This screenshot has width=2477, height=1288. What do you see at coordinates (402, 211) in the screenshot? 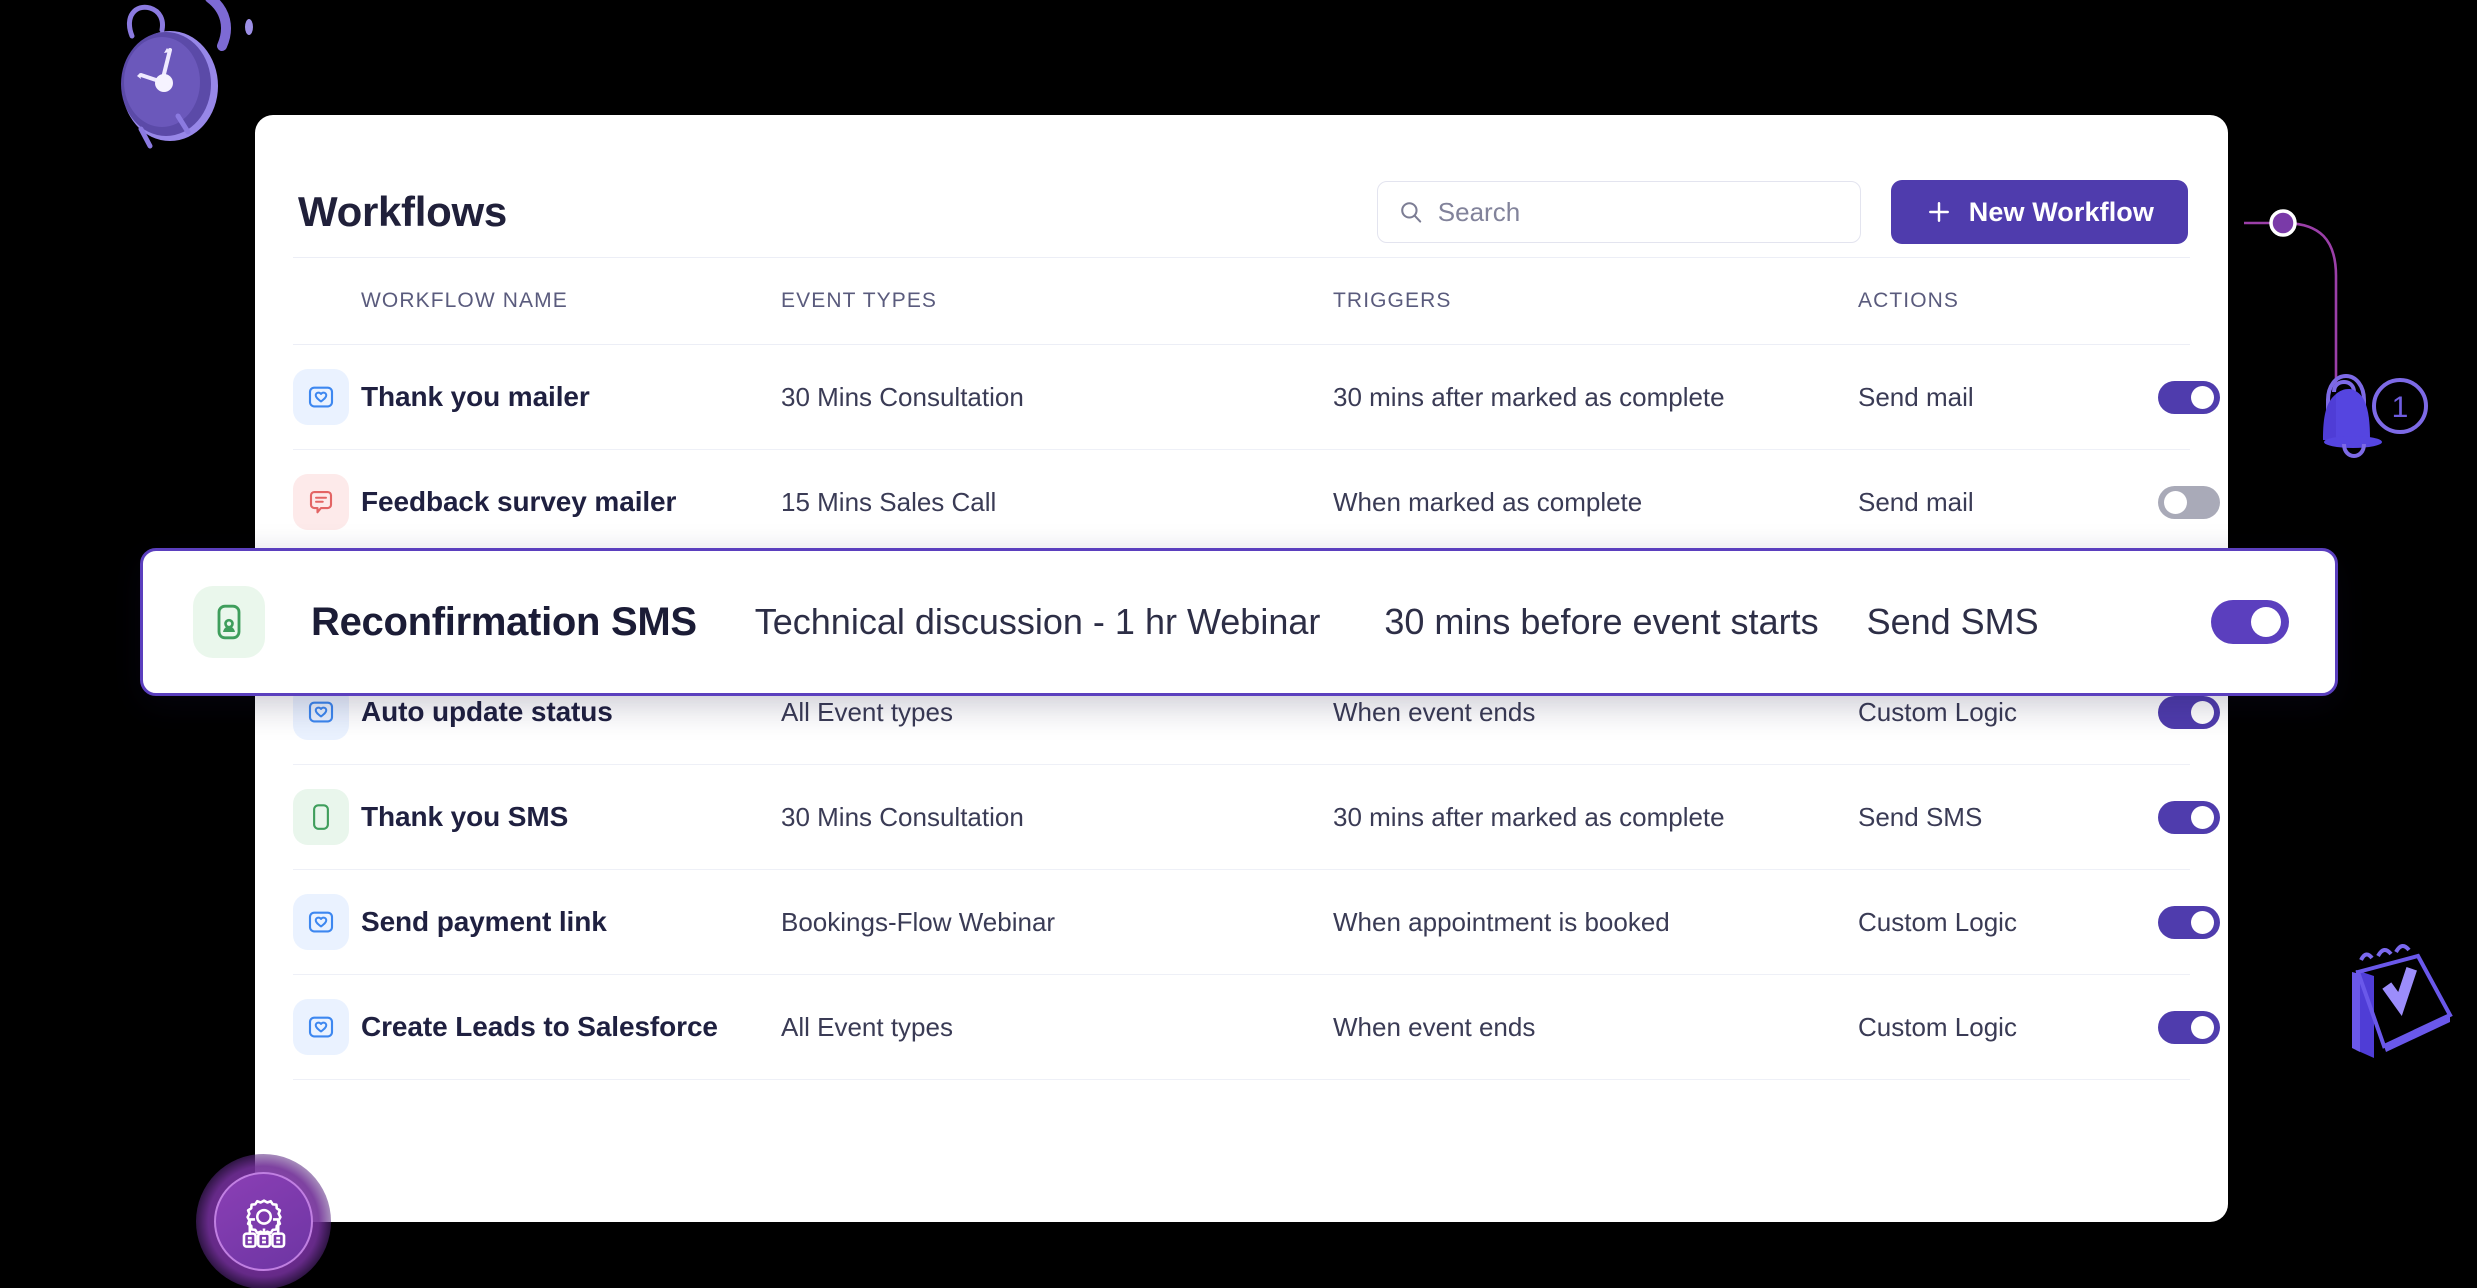
I see `page-title: Workflows` at bounding box center [402, 211].